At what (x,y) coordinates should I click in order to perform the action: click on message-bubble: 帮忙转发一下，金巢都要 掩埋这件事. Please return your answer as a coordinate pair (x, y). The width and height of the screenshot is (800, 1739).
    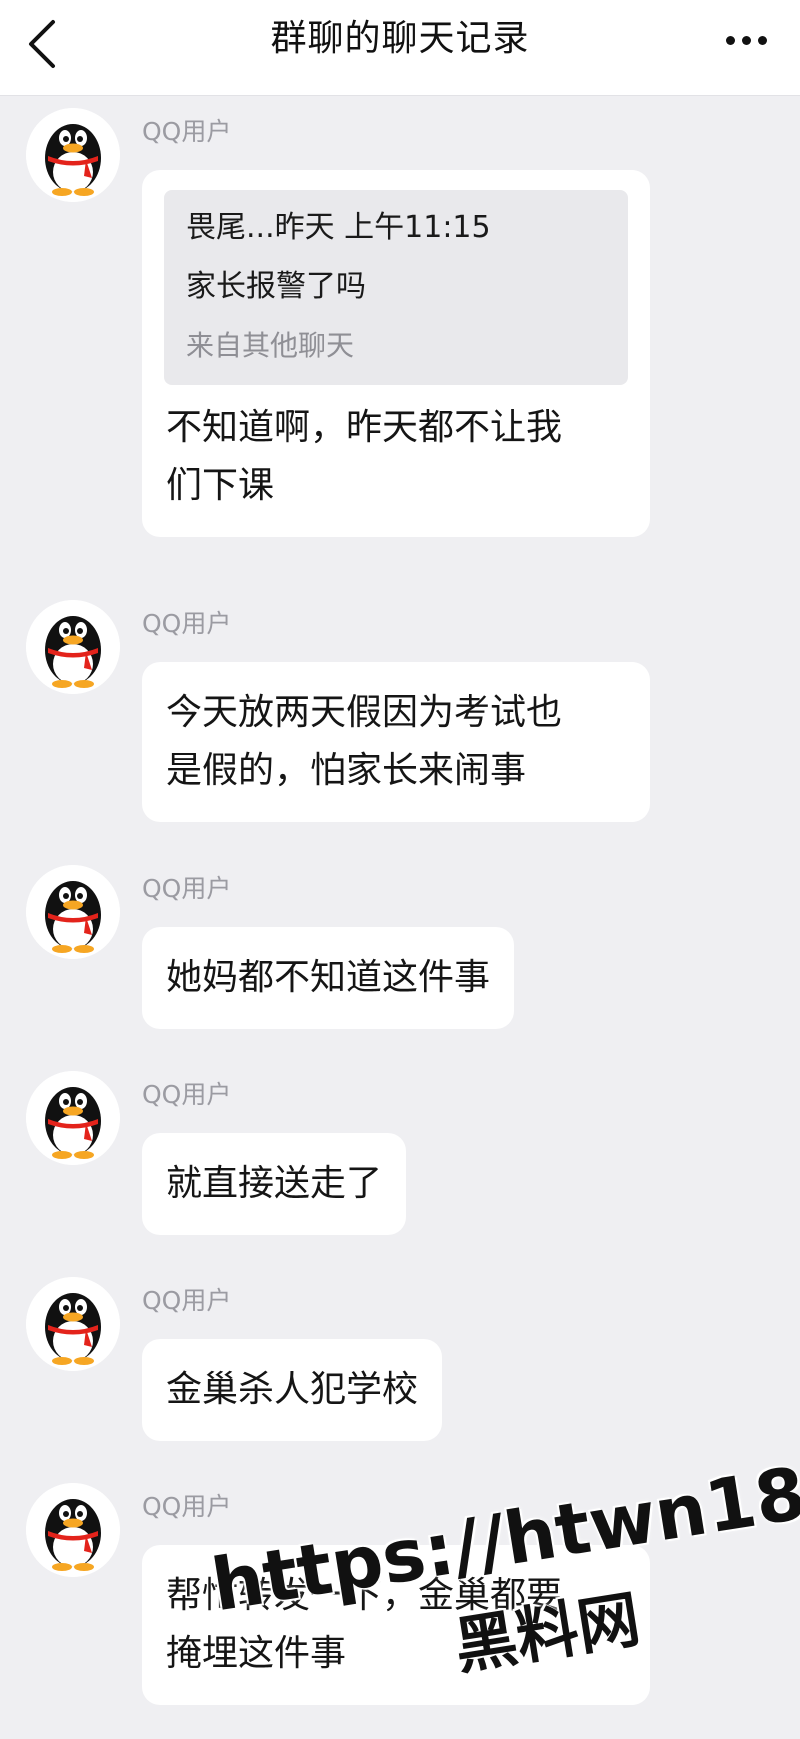
    Looking at the image, I should click on (396, 1625).